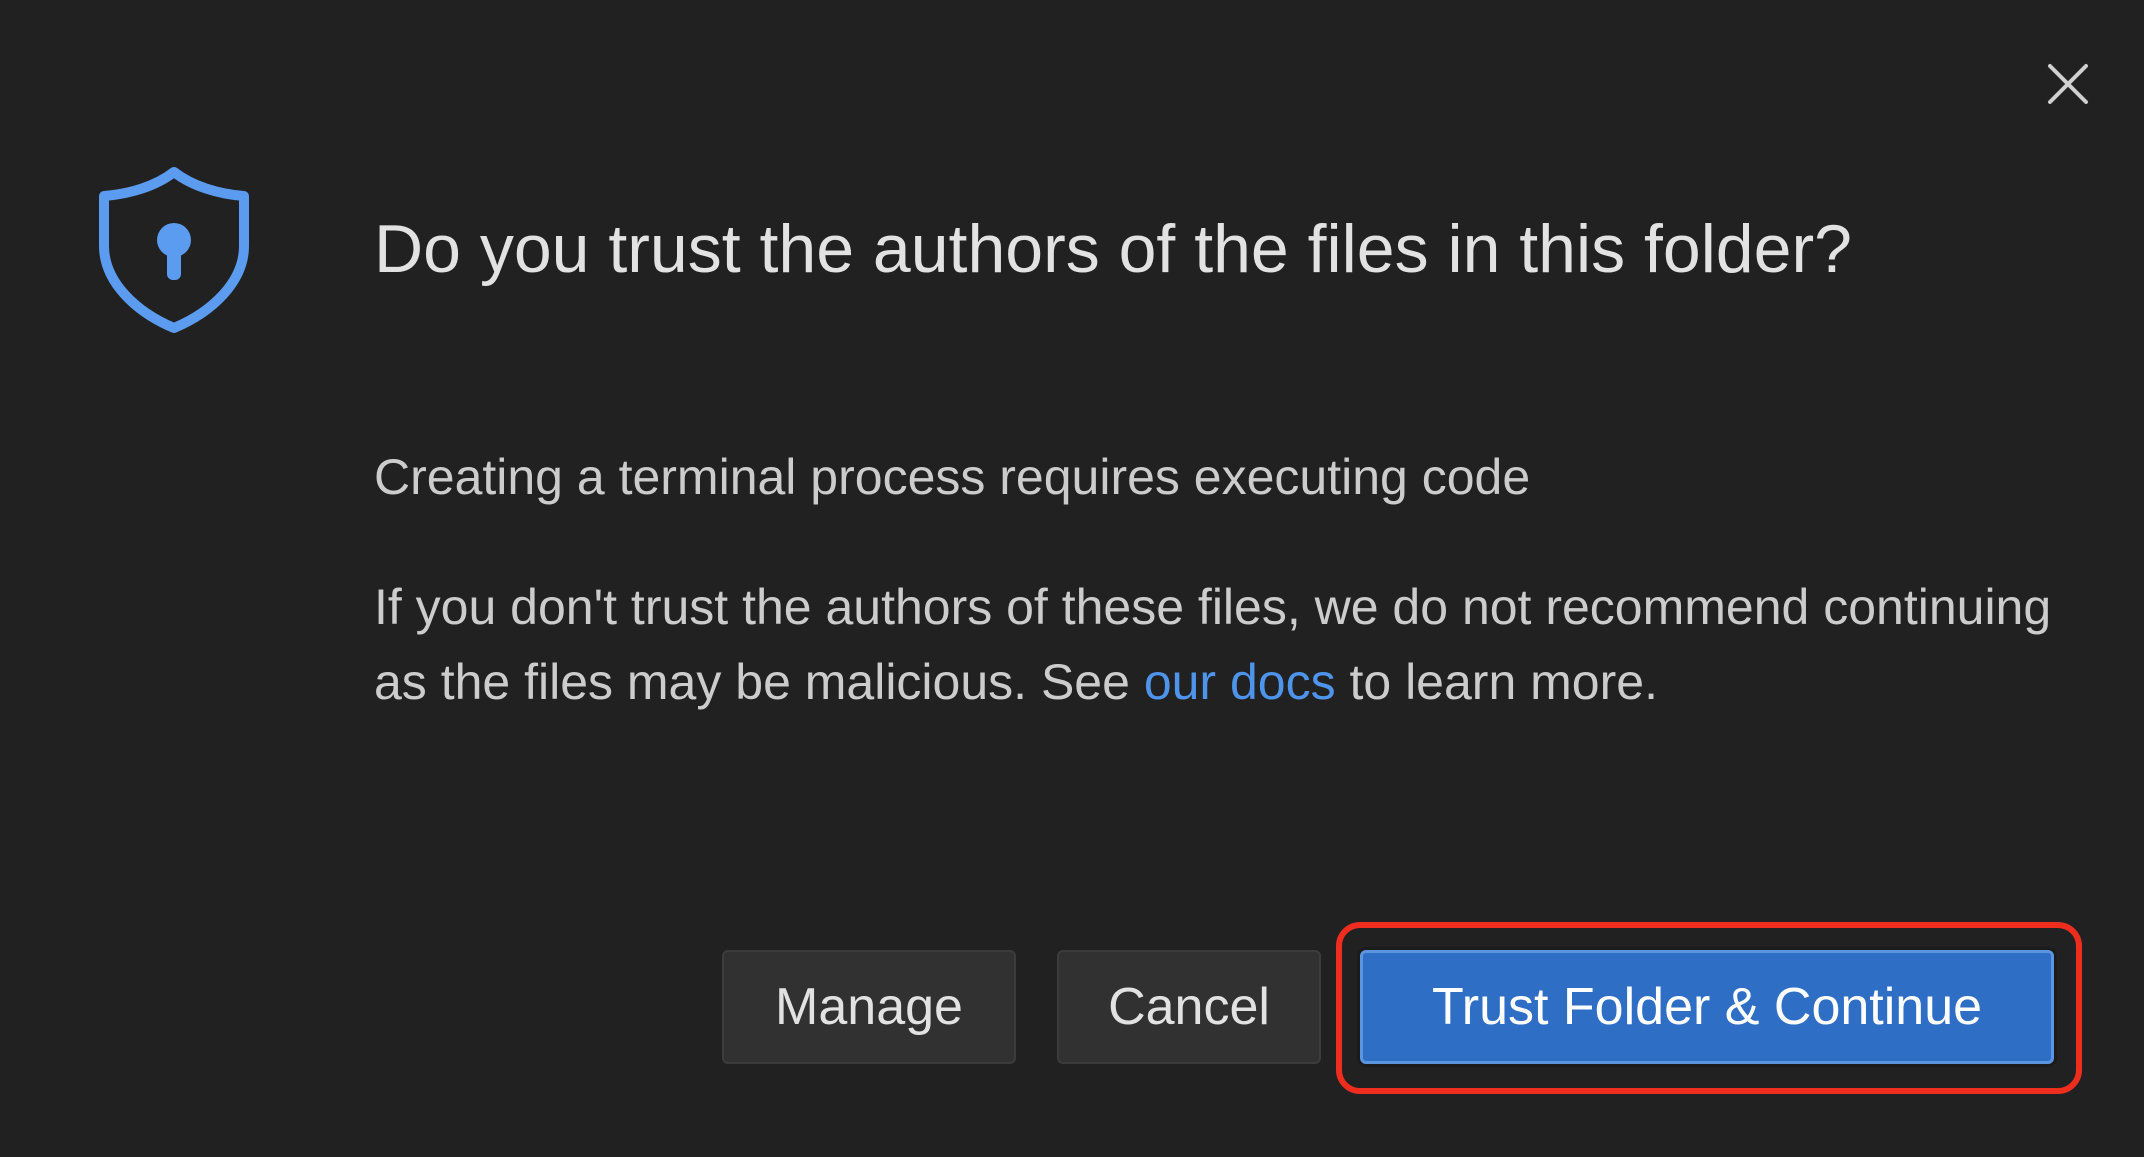 Image resolution: width=2144 pixels, height=1157 pixels. I want to click on manage-button: Manage, so click(869, 1007).